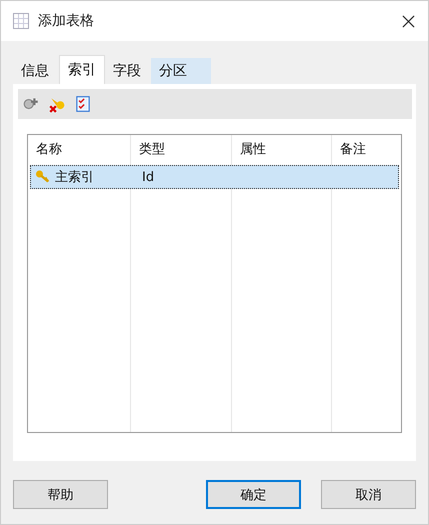  Describe the element at coordinates (66, 21) in the screenshot. I see `window-title: 添加表格` at that location.